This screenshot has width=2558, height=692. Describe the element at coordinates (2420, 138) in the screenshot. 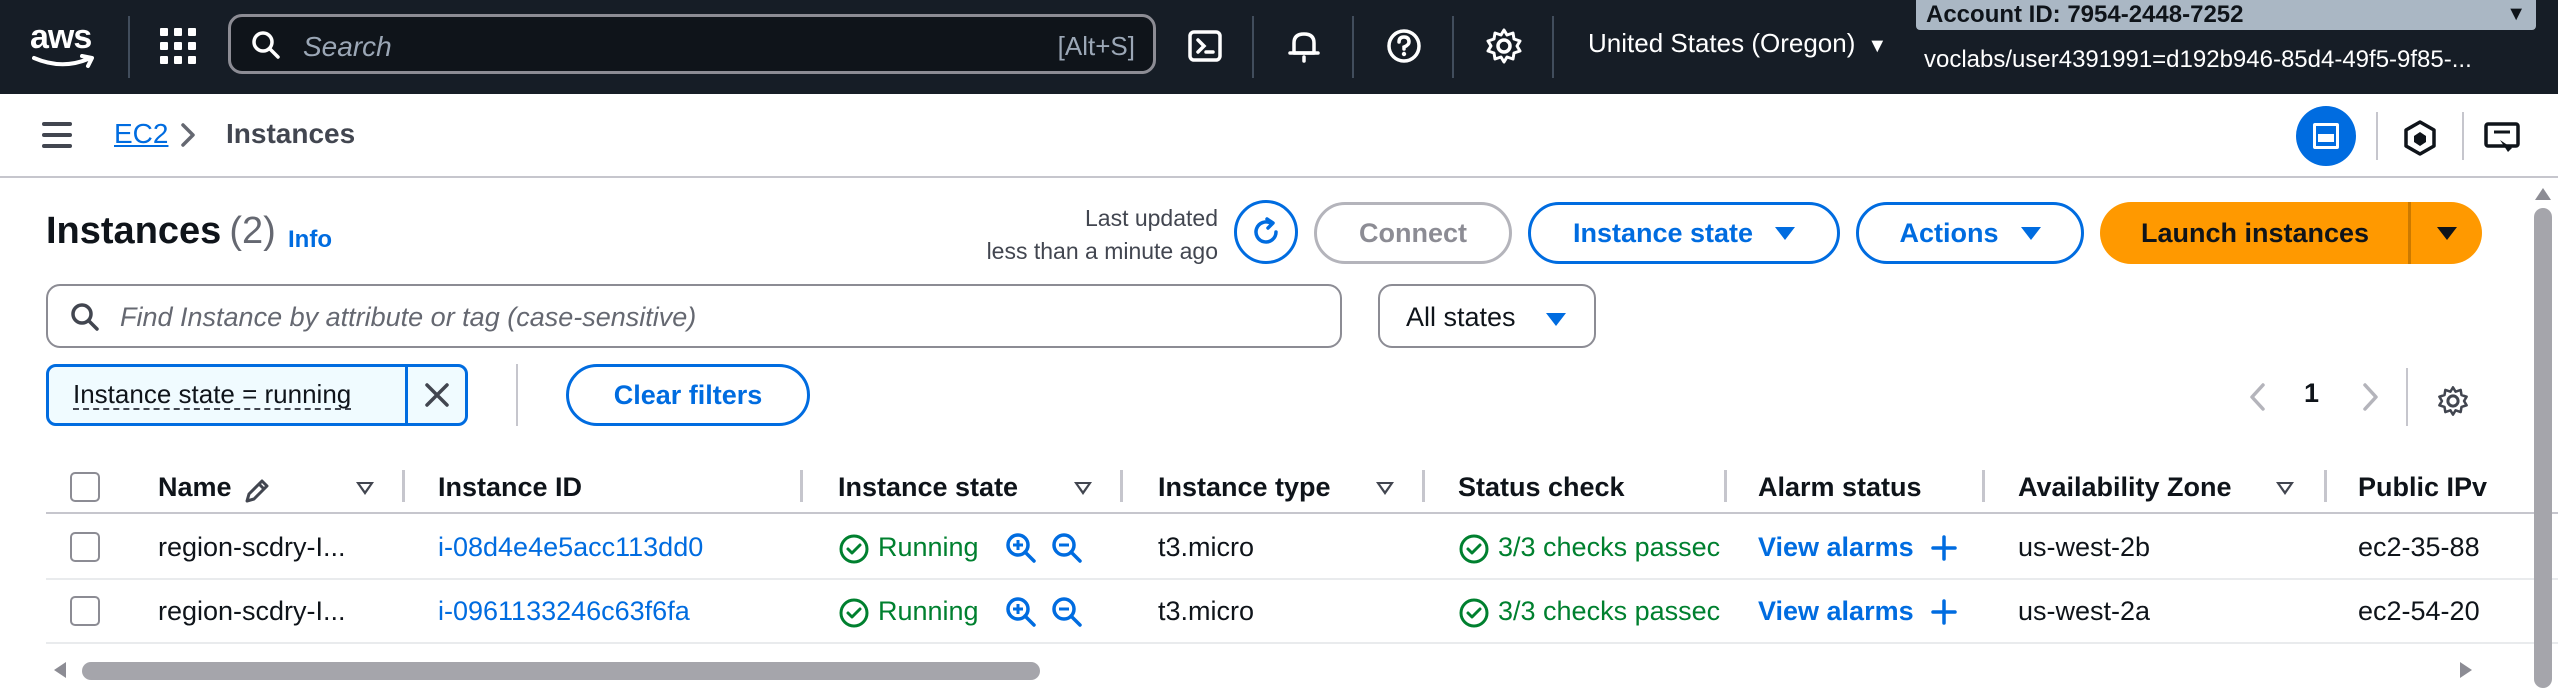

I see `hexagon-icon` at that location.